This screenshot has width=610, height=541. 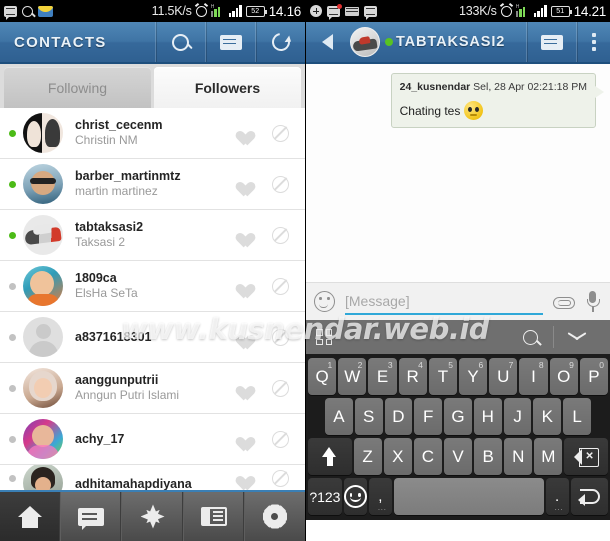 I want to click on back-button, so click(x=327, y=42).